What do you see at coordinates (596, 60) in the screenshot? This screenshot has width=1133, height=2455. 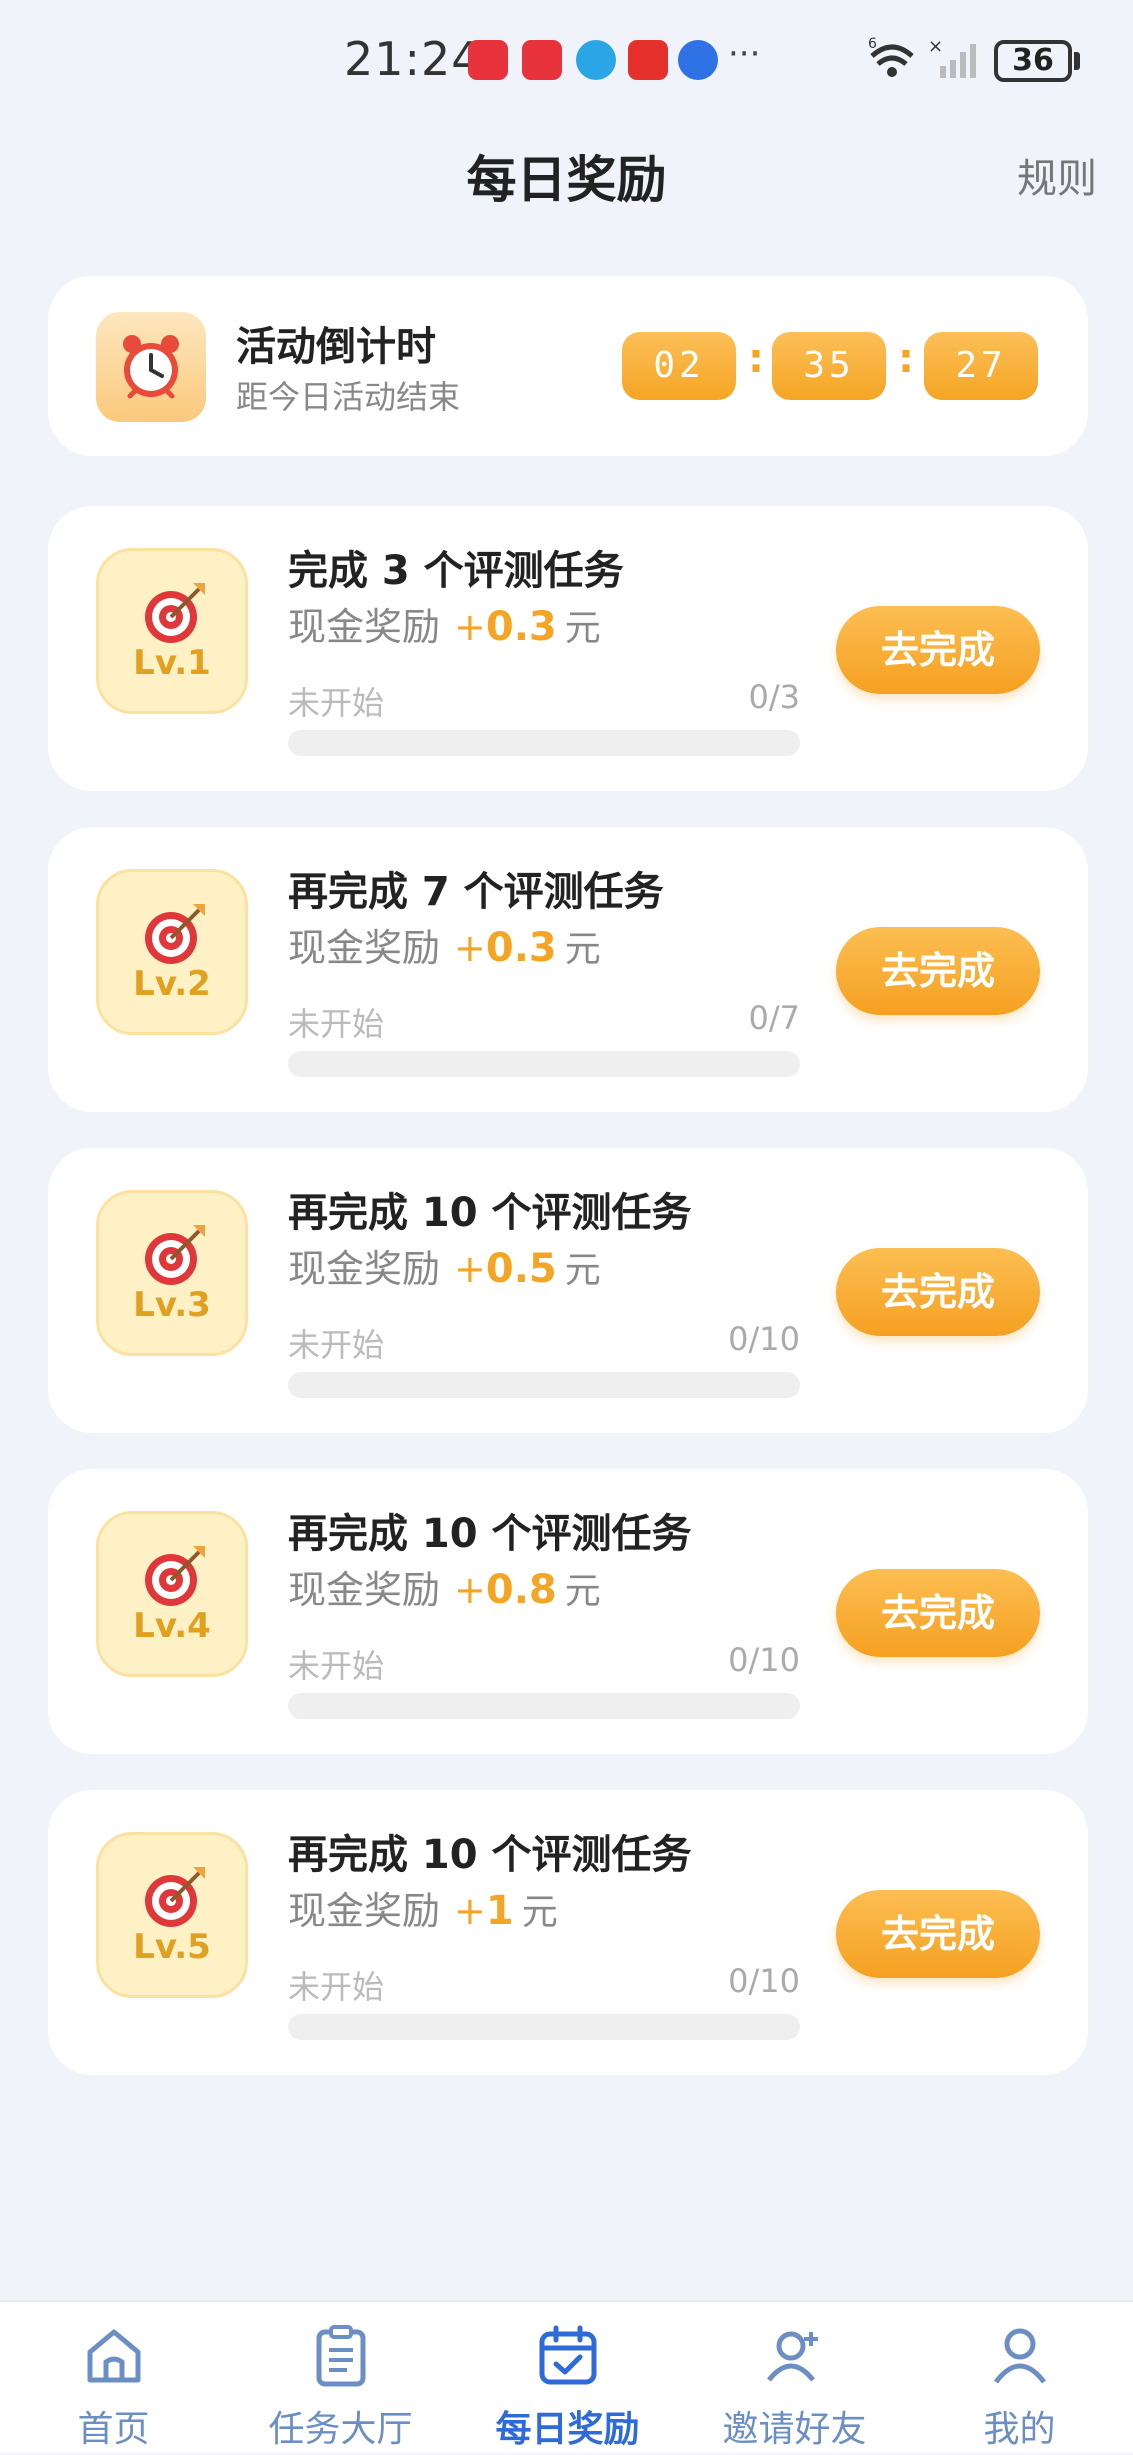 I see `browser-app-icon` at bounding box center [596, 60].